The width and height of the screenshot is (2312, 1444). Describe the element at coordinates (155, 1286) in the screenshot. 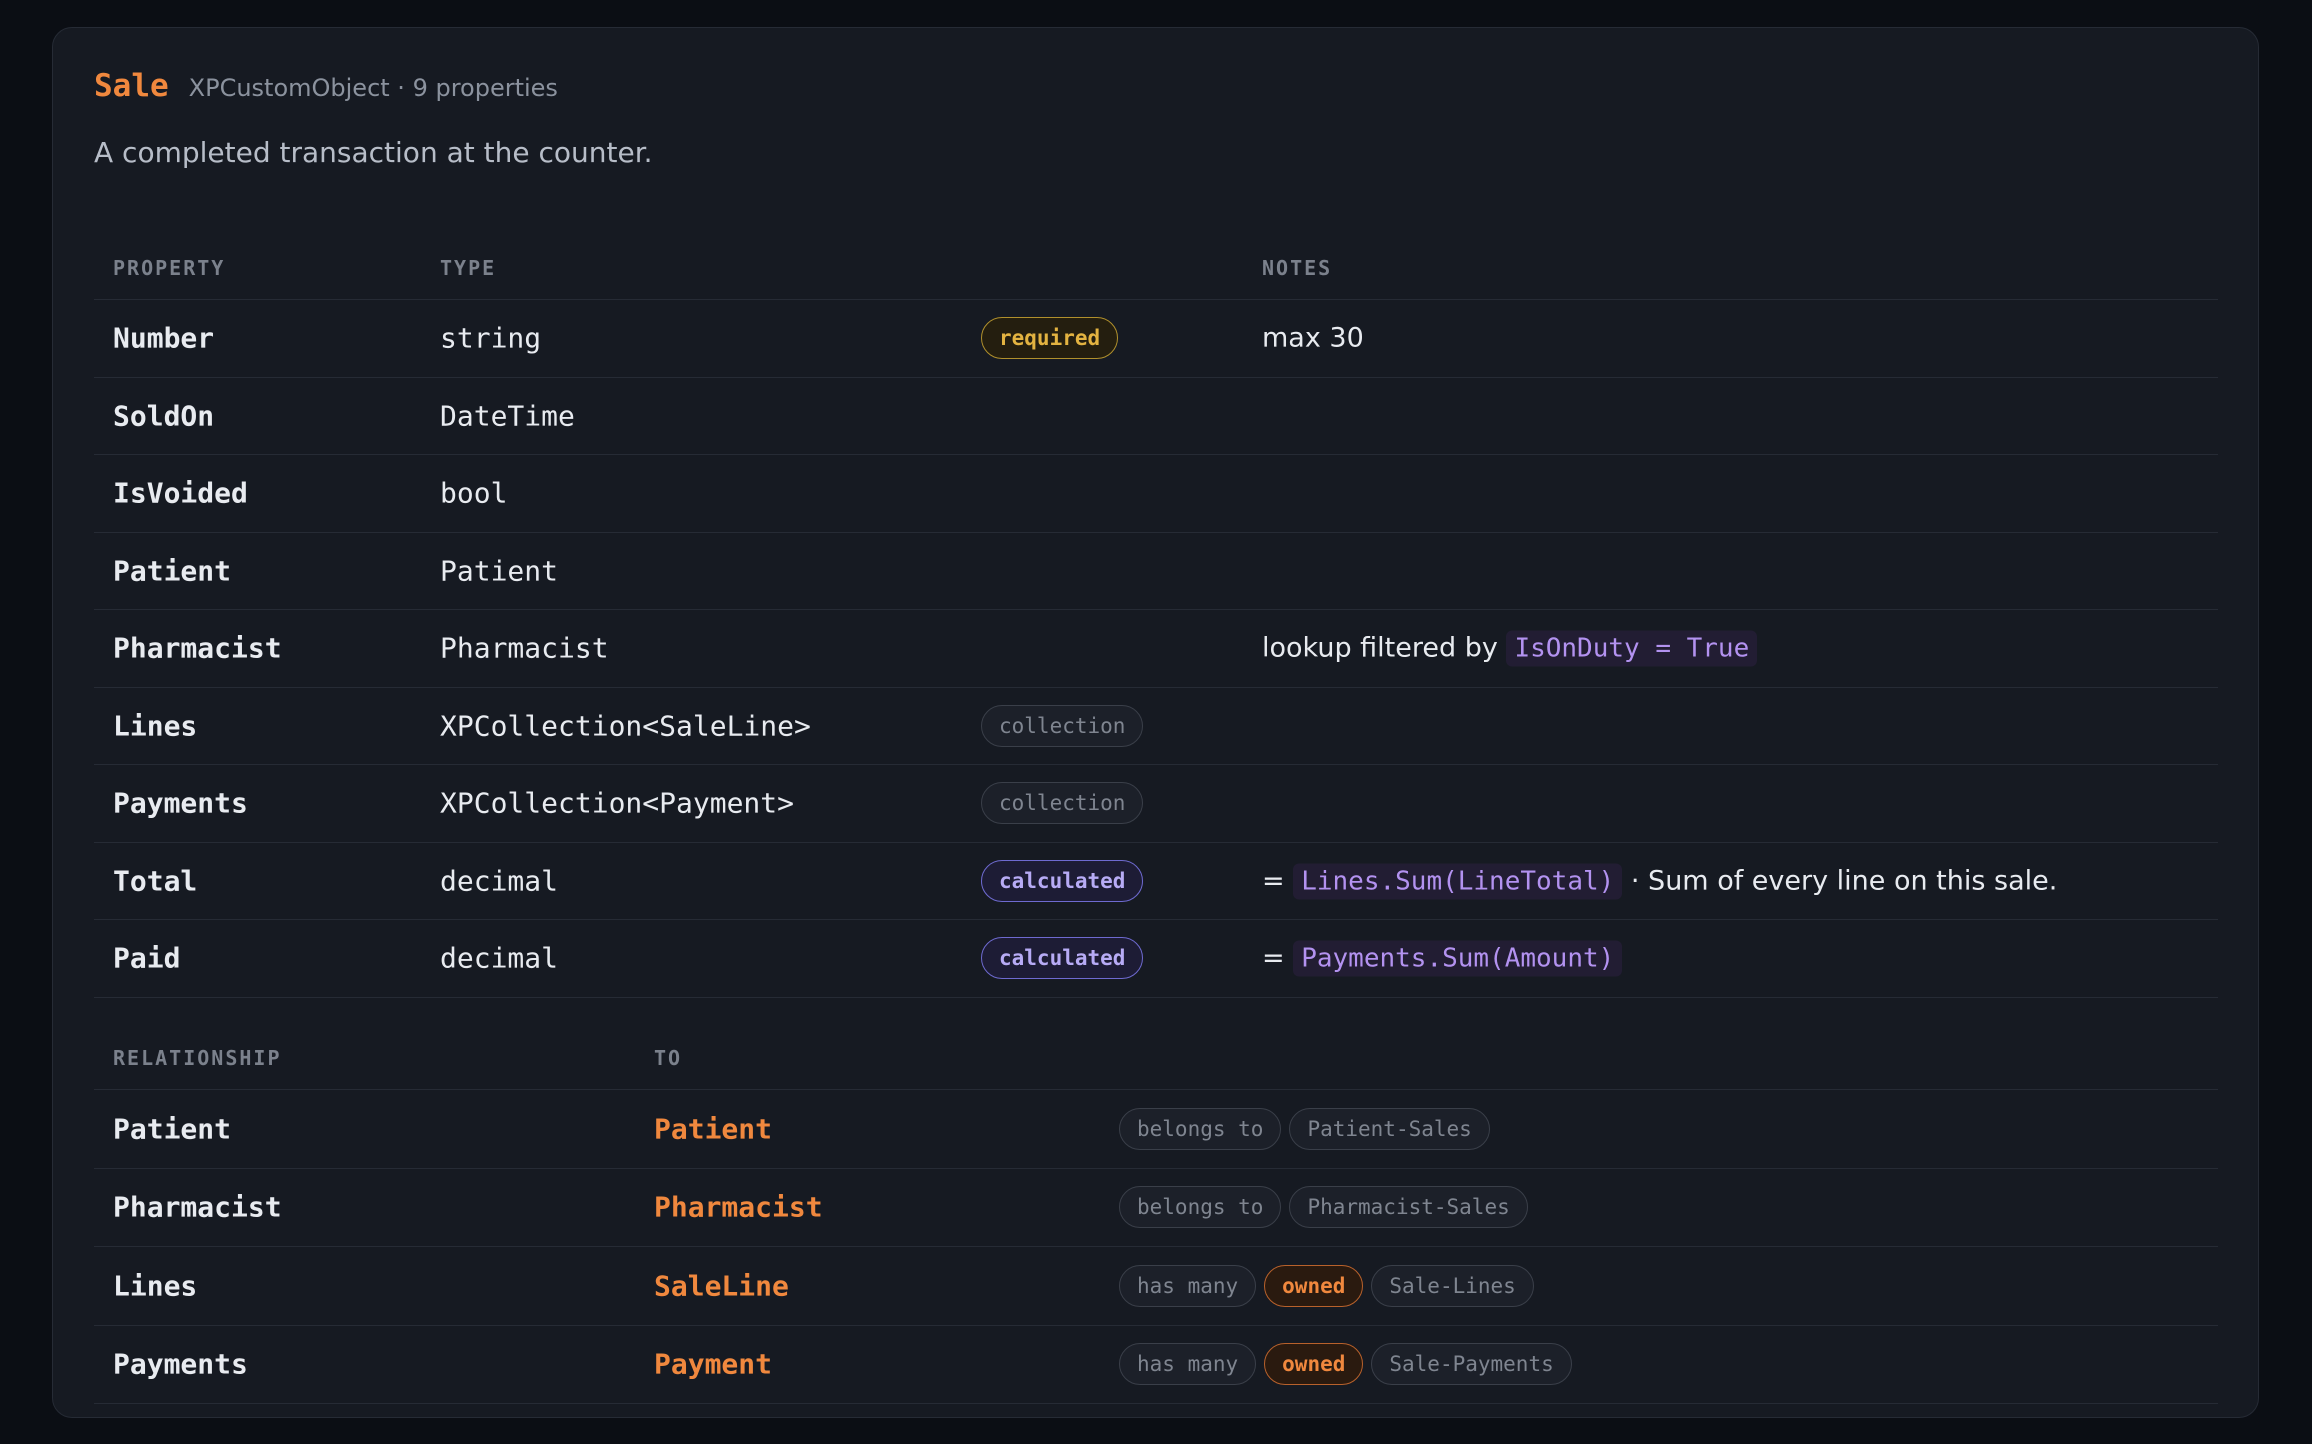

I see `relationship-name: Lines` at that location.